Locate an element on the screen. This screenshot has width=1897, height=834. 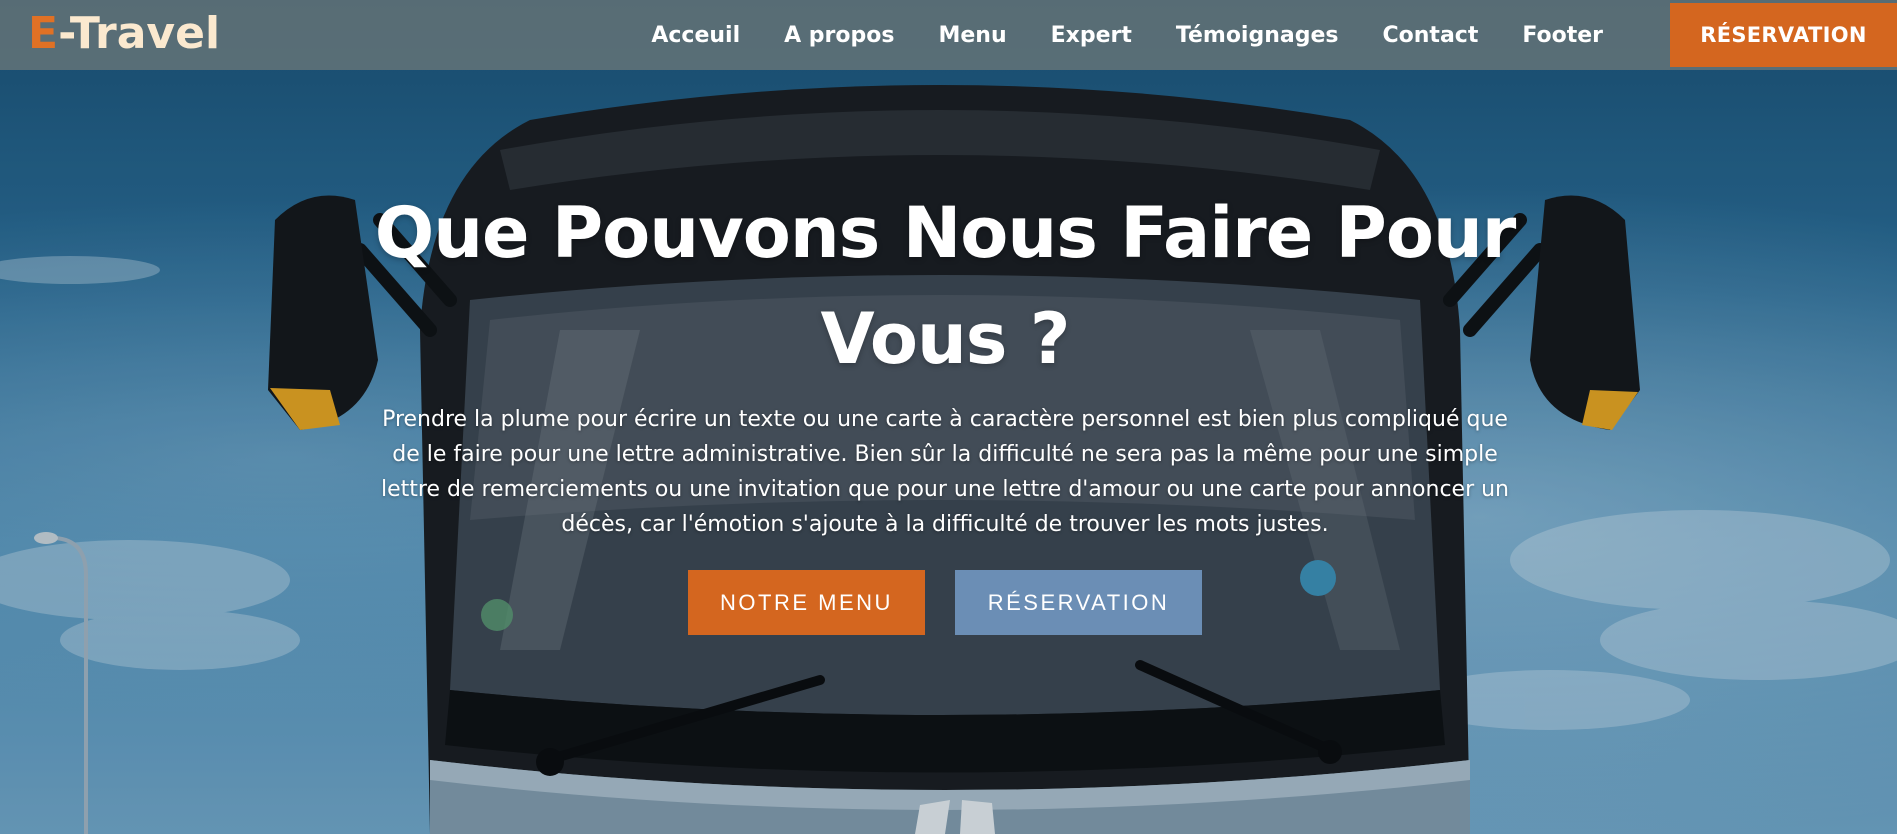
nav-link-temoignages: Témoignages is located at coordinates (1257, 35).